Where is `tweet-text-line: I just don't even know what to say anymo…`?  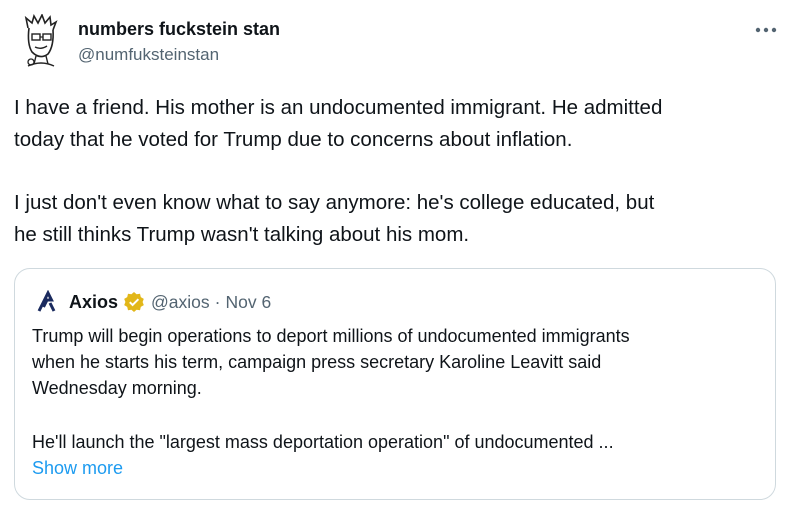 tweet-text-line: I just don't even know what to say anymo… is located at coordinates (334, 202).